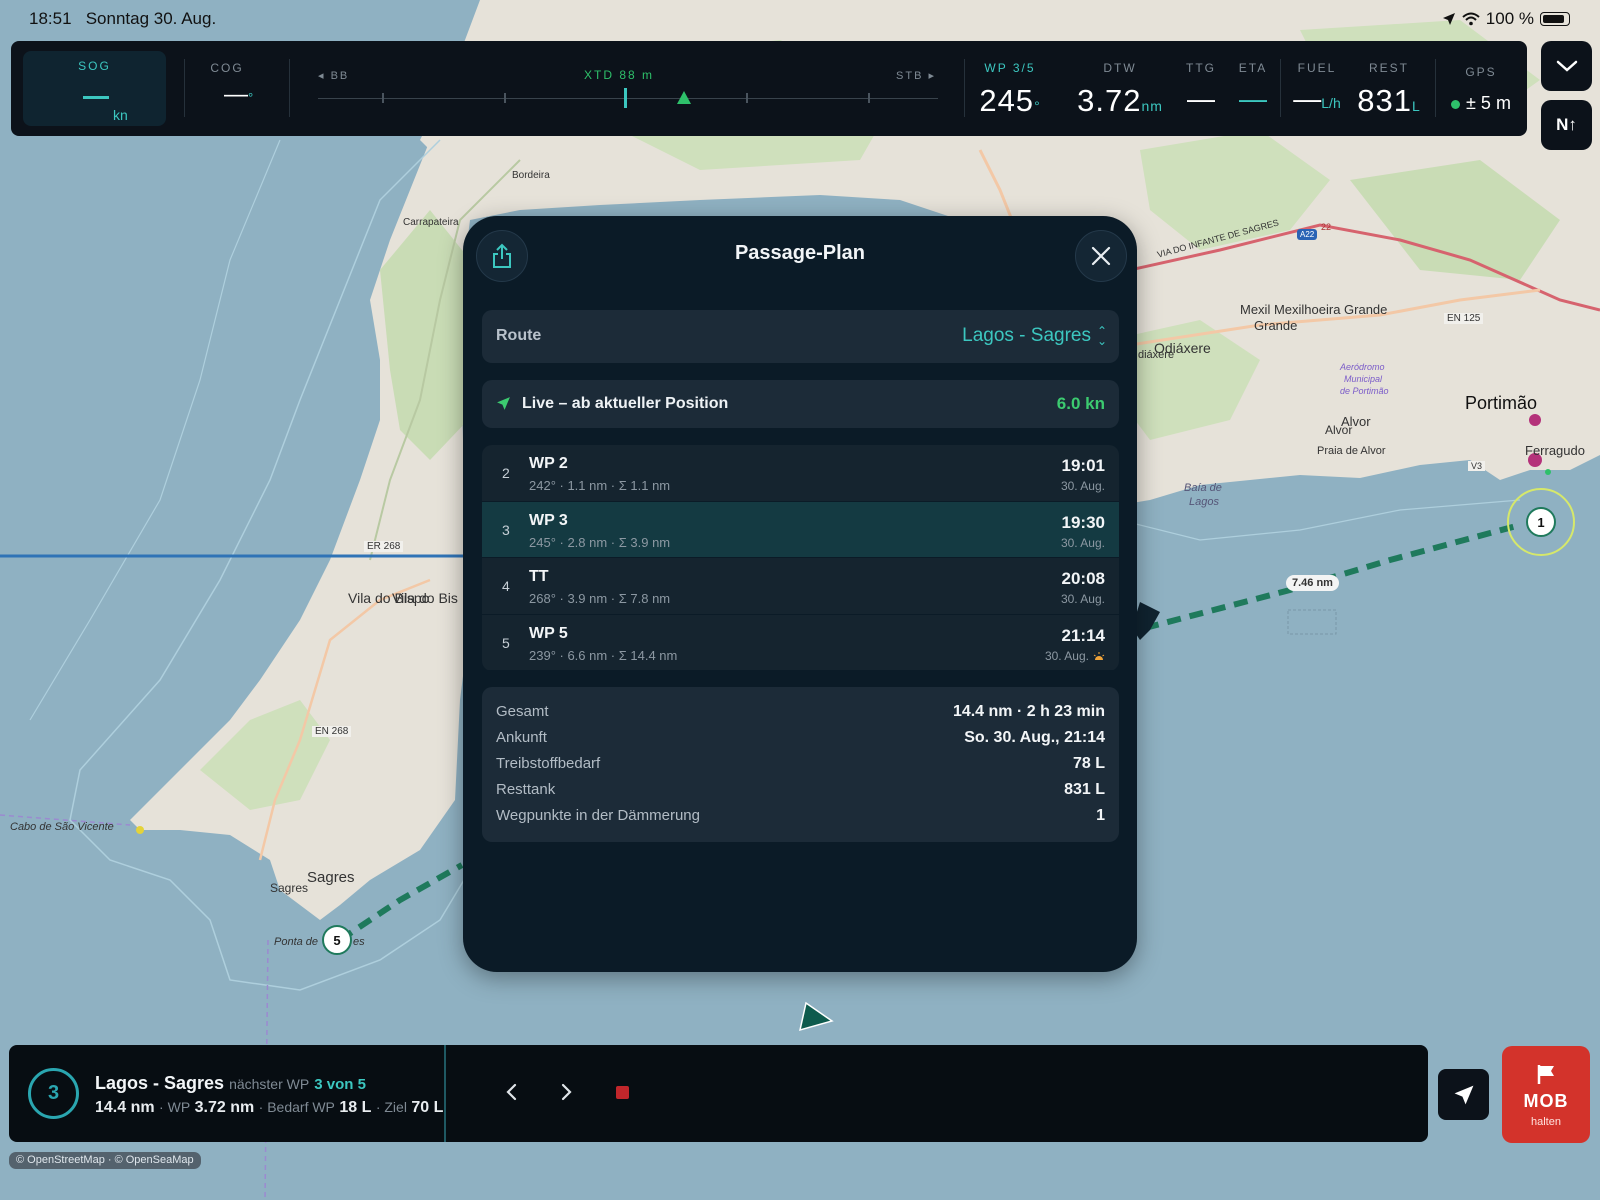 The image size is (1600, 1200). Describe the element at coordinates (1083, 522) in the screenshot. I see `waypoint-eta-time: 19:30` at that location.